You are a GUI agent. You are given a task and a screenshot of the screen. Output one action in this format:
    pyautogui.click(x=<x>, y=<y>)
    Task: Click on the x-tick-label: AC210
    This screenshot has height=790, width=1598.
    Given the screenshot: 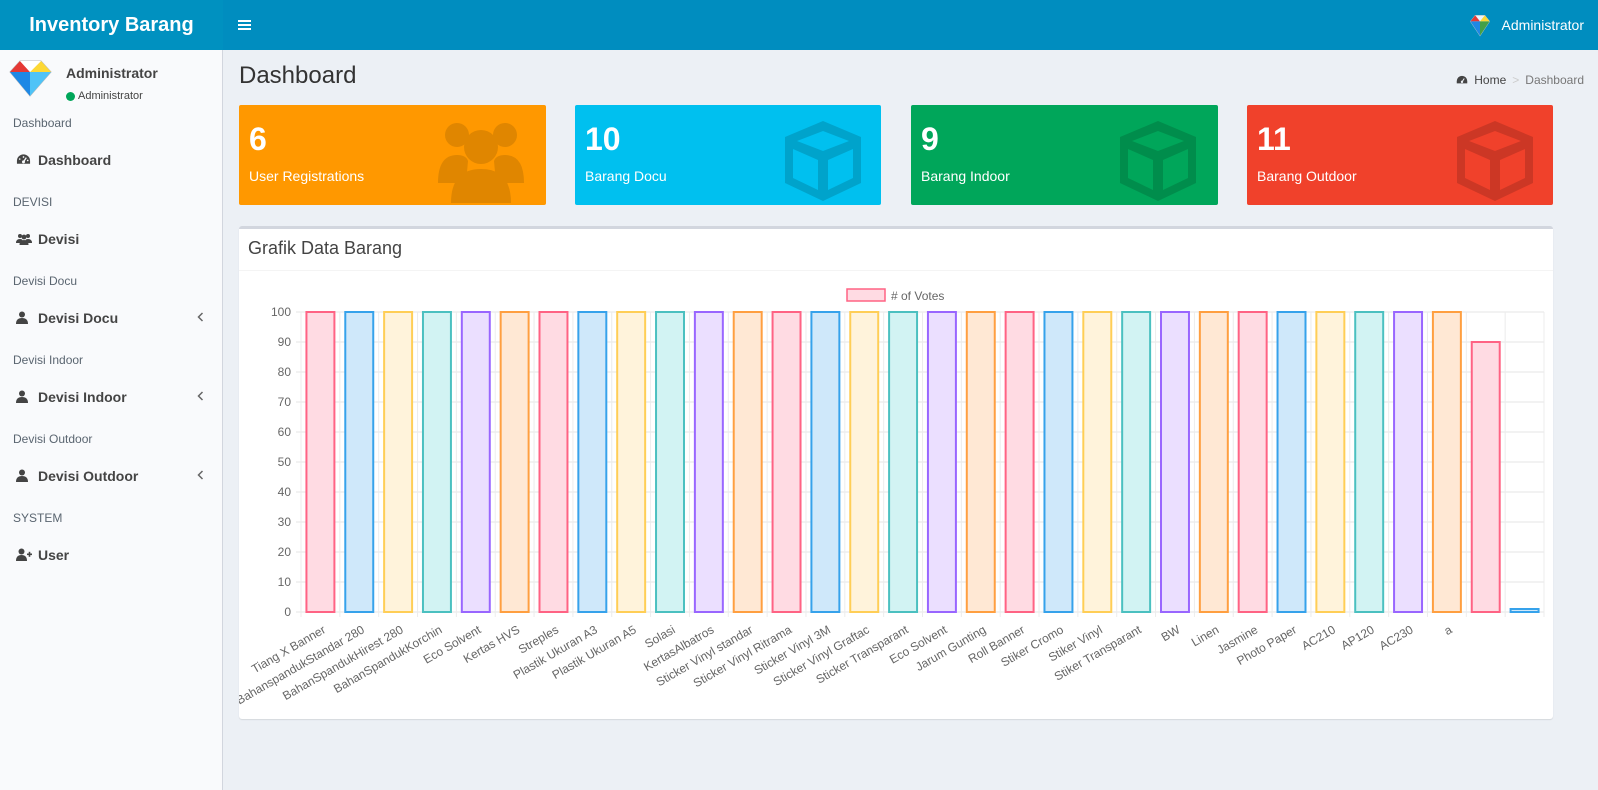 What is the action you would take?
    pyautogui.click(x=1318, y=637)
    